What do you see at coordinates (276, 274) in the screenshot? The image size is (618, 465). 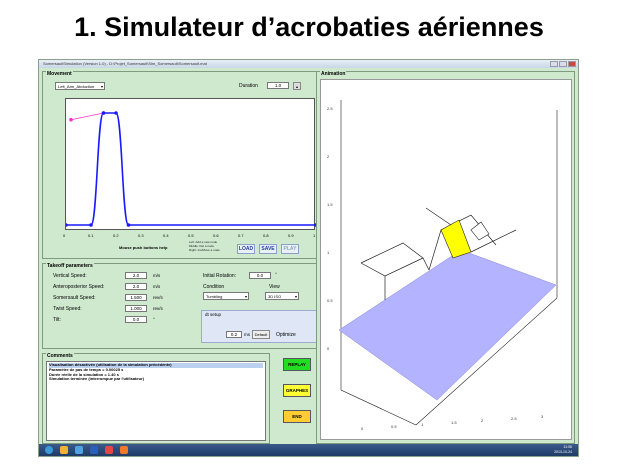 I see `initial-rotation-unit: °` at bounding box center [276, 274].